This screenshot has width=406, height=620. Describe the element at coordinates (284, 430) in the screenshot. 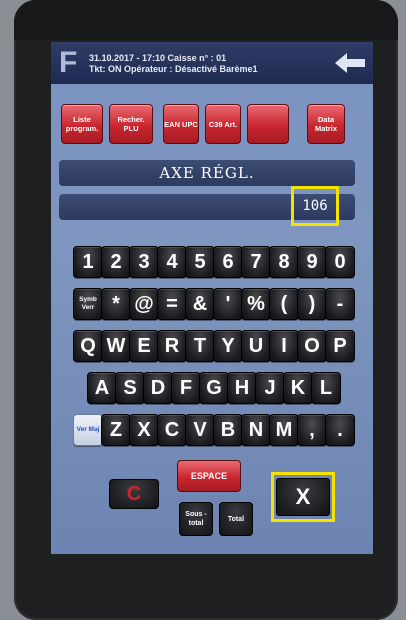

I see `key-m: M` at that location.